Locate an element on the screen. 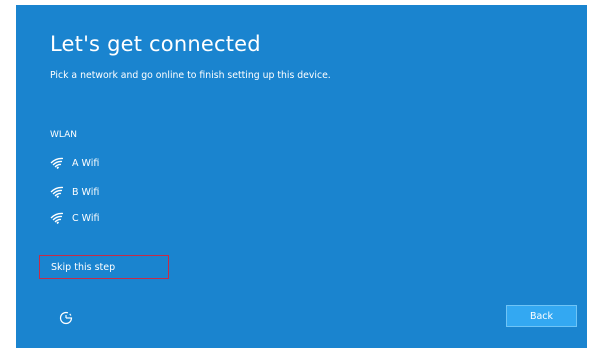 This screenshot has width=591, height=351. wifi-network-name: B Wifi is located at coordinates (86, 192).